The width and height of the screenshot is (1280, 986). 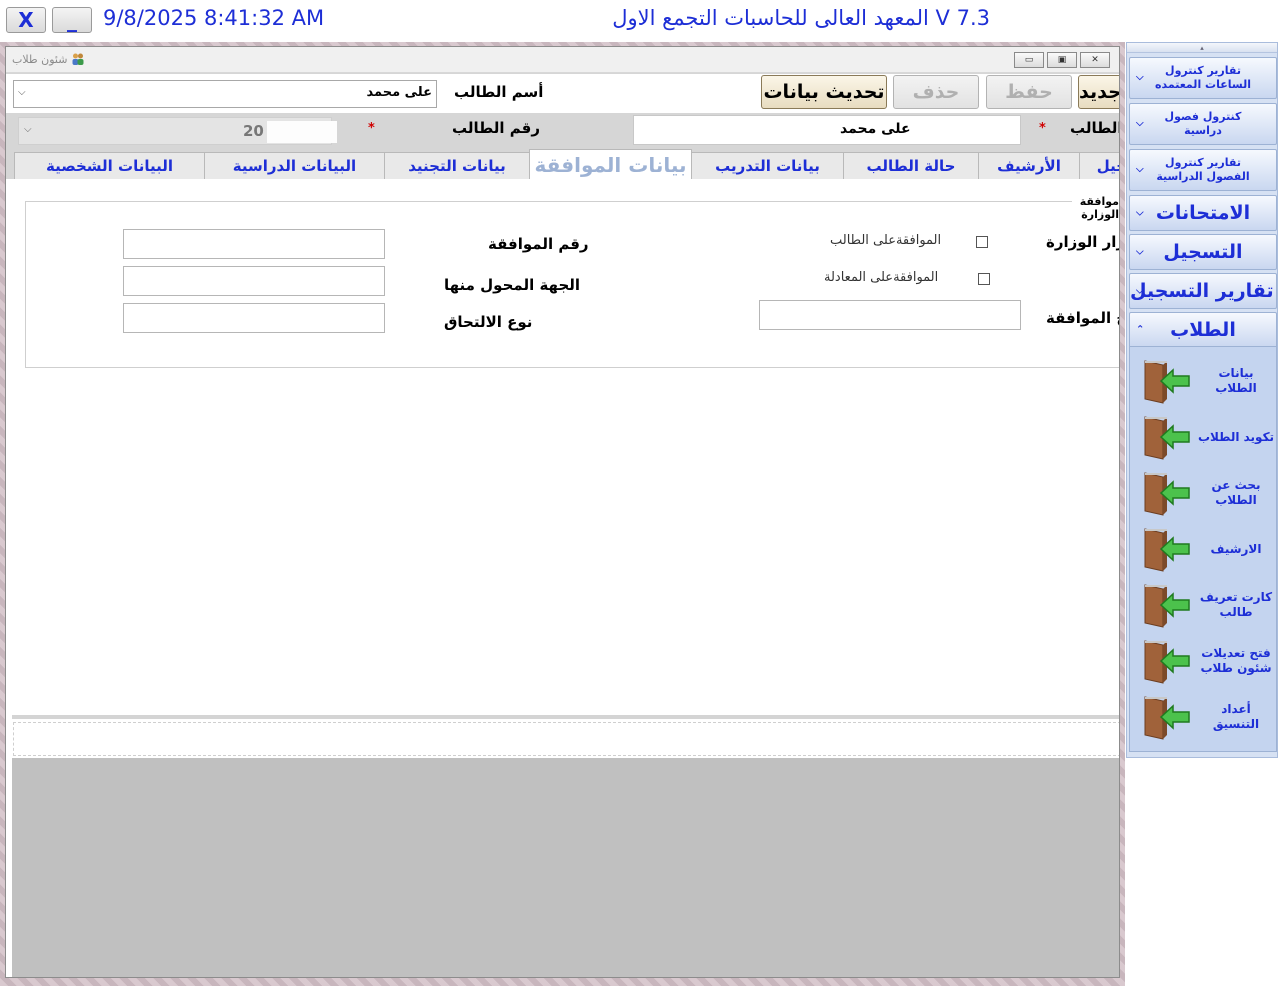 What do you see at coordinates (1107, 166) in the screenshot?
I see `tab-registration-label: تسجيل` at bounding box center [1107, 166].